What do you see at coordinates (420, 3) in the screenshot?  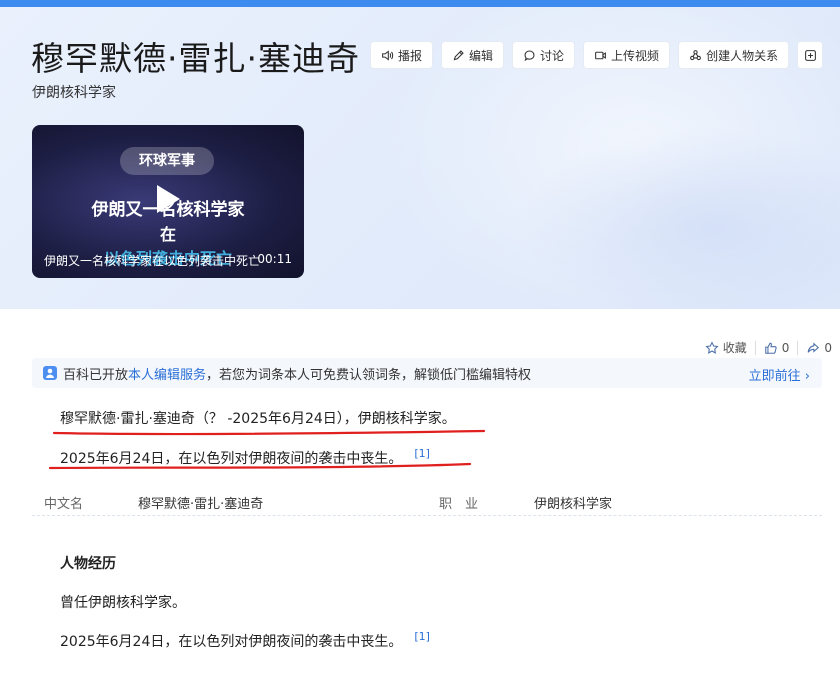 I see `top-accent-bar` at bounding box center [420, 3].